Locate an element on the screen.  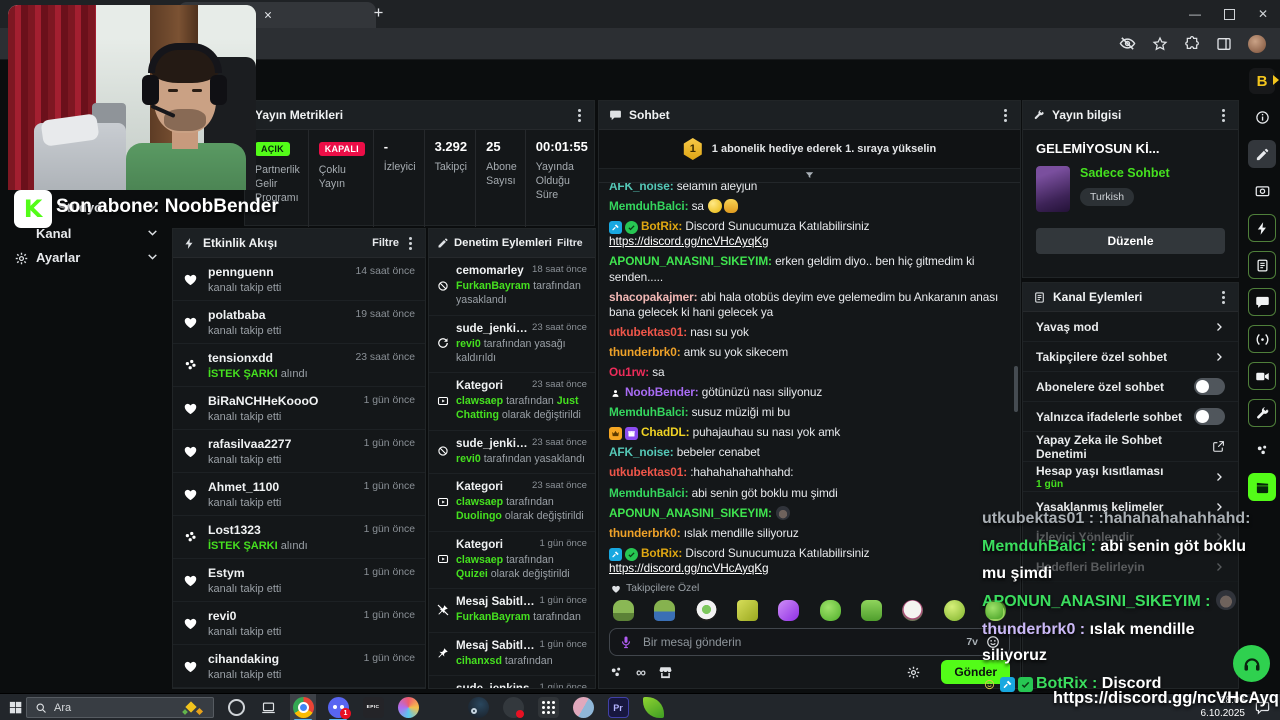
taskbar-app-grid is located at coordinates (548, 707).